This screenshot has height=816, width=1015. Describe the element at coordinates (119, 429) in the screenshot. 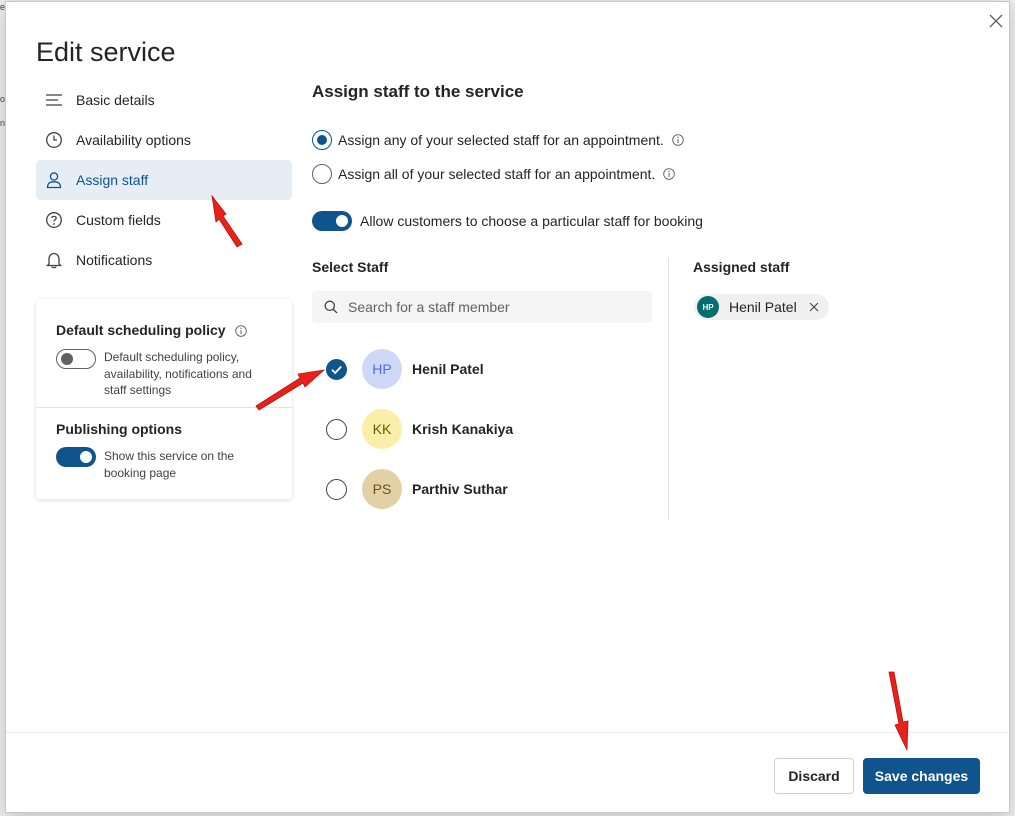

I see `publishing-options-heading: Publishing options` at that location.